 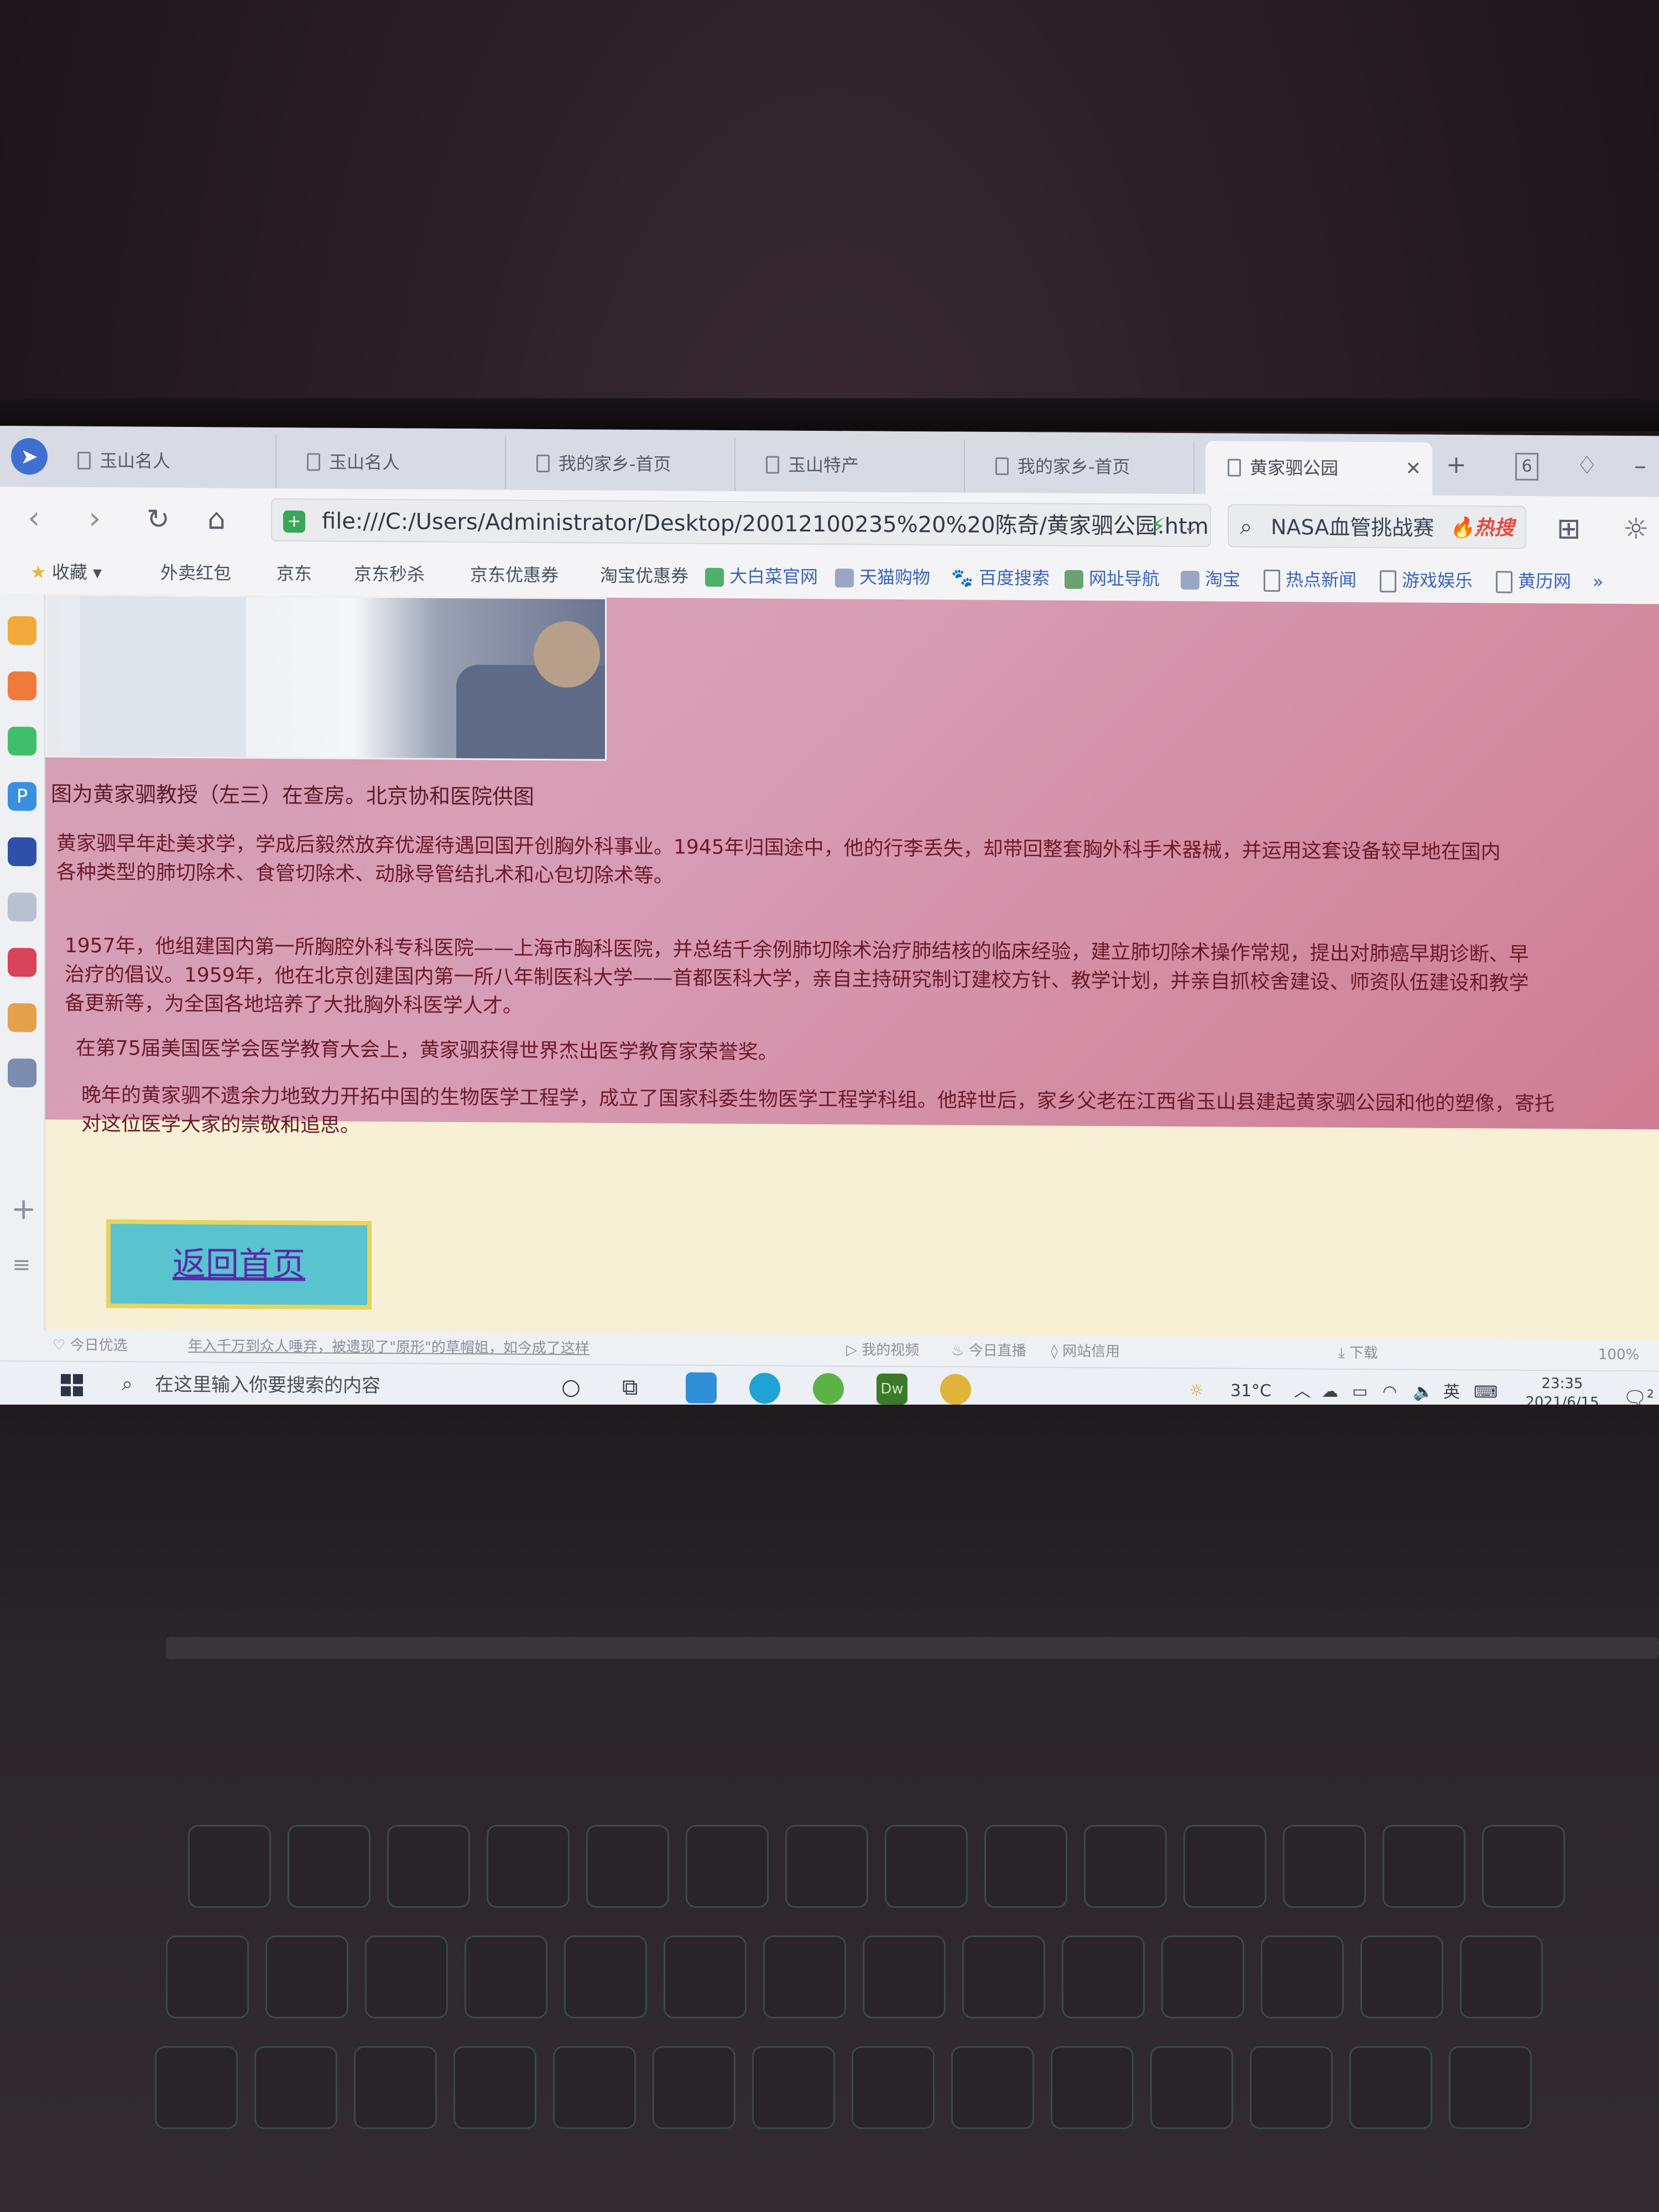 What do you see at coordinates (1527, 467) in the screenshot?
I see `tab-count-badge: 6` at bounding box center [1527, 467].